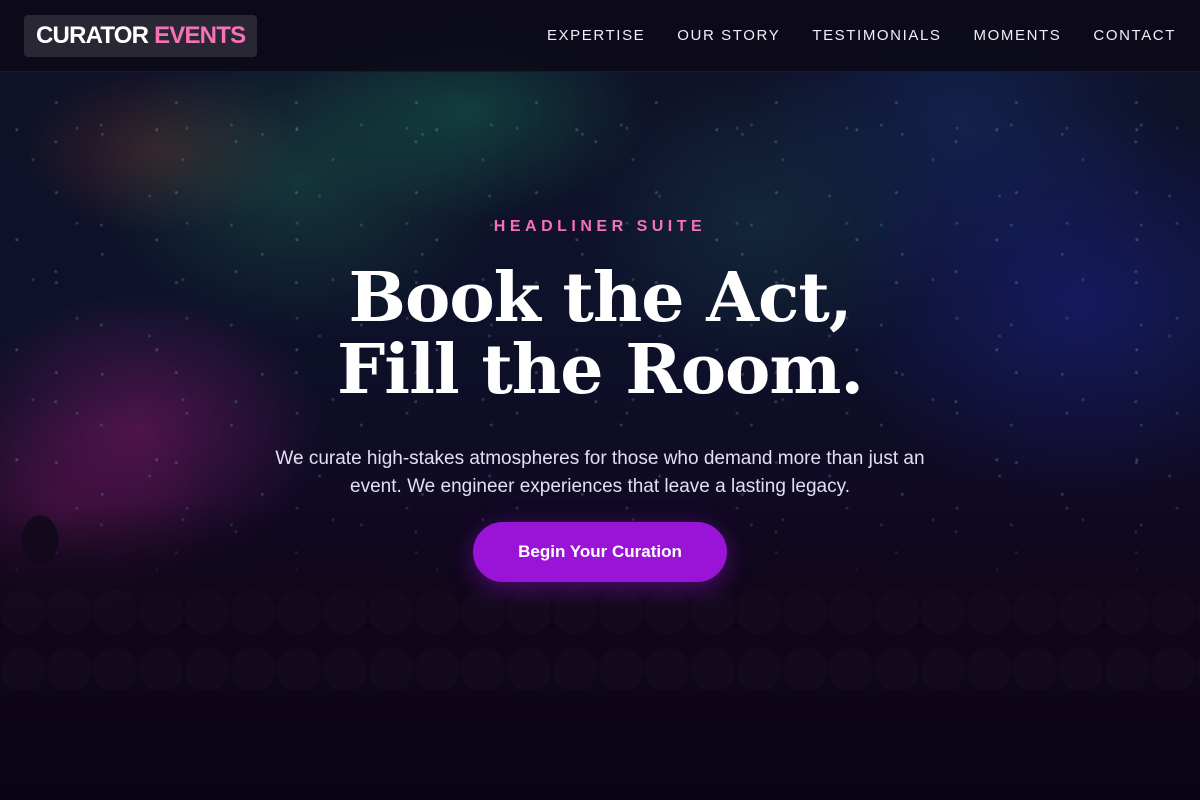 This screenshot has height=800, width=1200. Describe the element at coordinates (1018, 35) in the screenshot. I see `nav-link-moments: MOMENTS` at that location.